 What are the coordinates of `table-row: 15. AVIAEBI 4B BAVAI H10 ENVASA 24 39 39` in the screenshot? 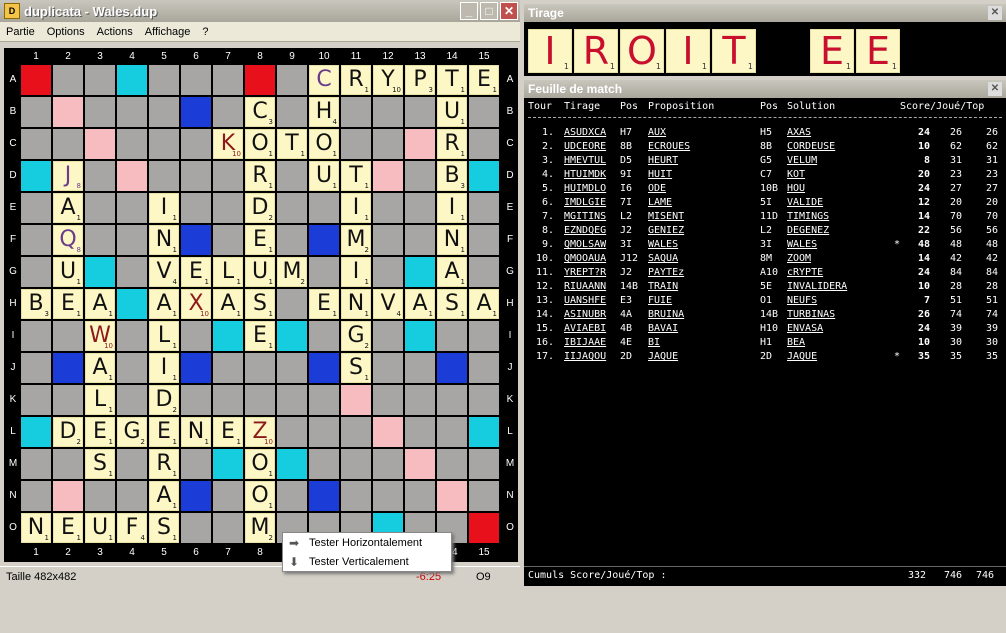 It's located at (765, 330).